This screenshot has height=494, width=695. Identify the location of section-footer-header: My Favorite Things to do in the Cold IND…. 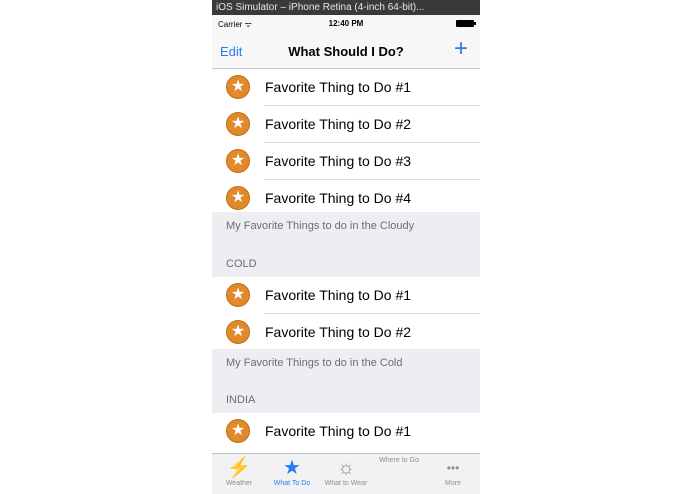
(346, 381).